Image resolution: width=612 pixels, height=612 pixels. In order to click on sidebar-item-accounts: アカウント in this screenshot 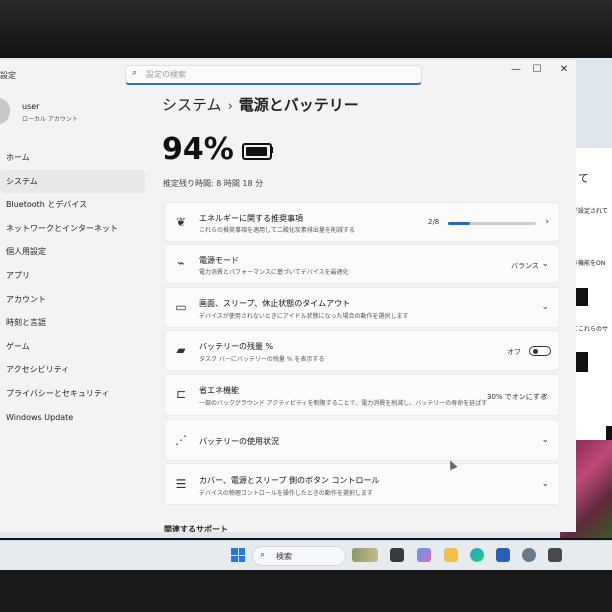, I will do `click(72, 300)`.